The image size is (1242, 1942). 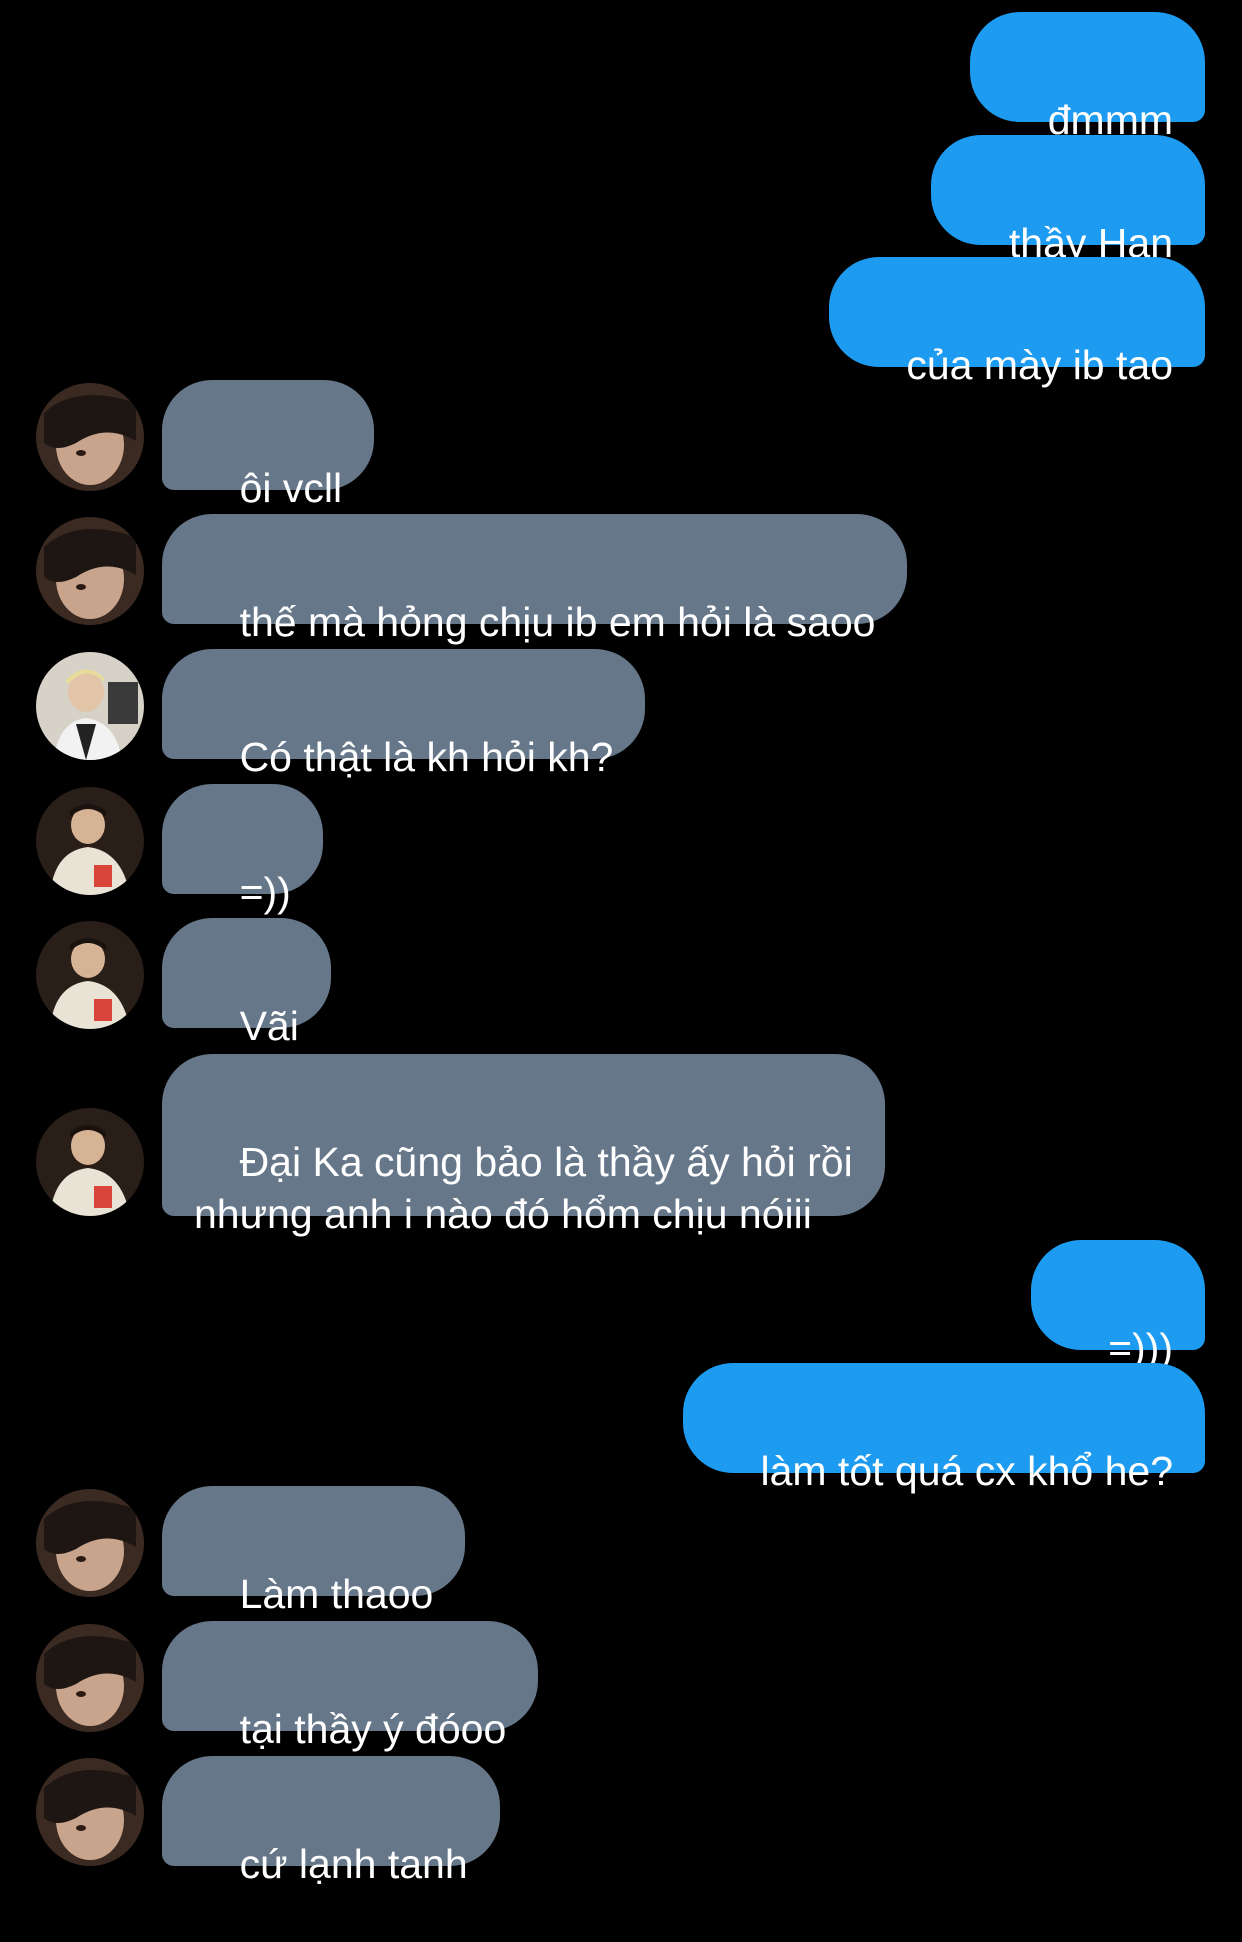 I want to click on message-bubble-incoming: tại thầy ý đóoo, so click(x=350, y=1686).